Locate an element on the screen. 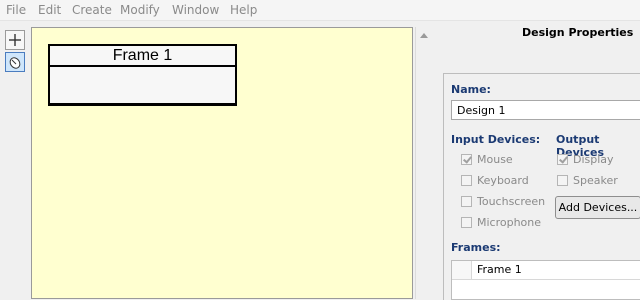  touchscreen-label: Touchscreen is located at coordinates (511, 201).